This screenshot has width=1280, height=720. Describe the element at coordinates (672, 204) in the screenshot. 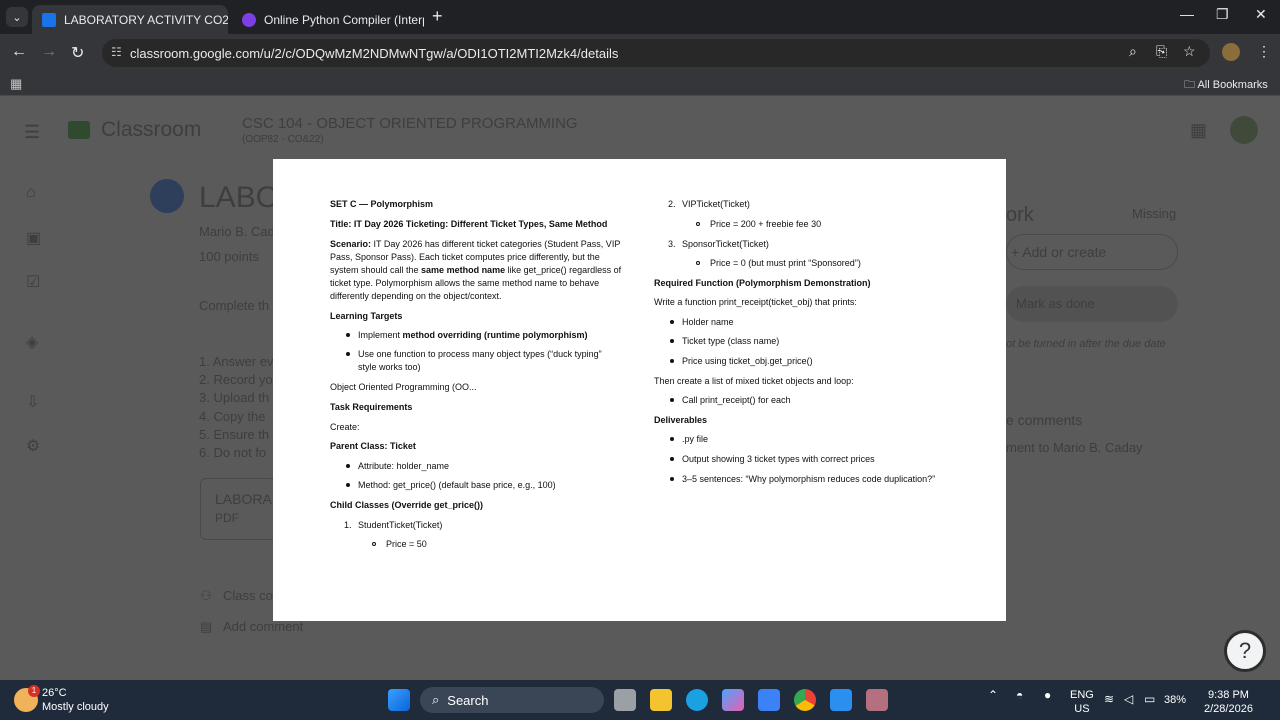

I see `list-number: 2.` at that location.